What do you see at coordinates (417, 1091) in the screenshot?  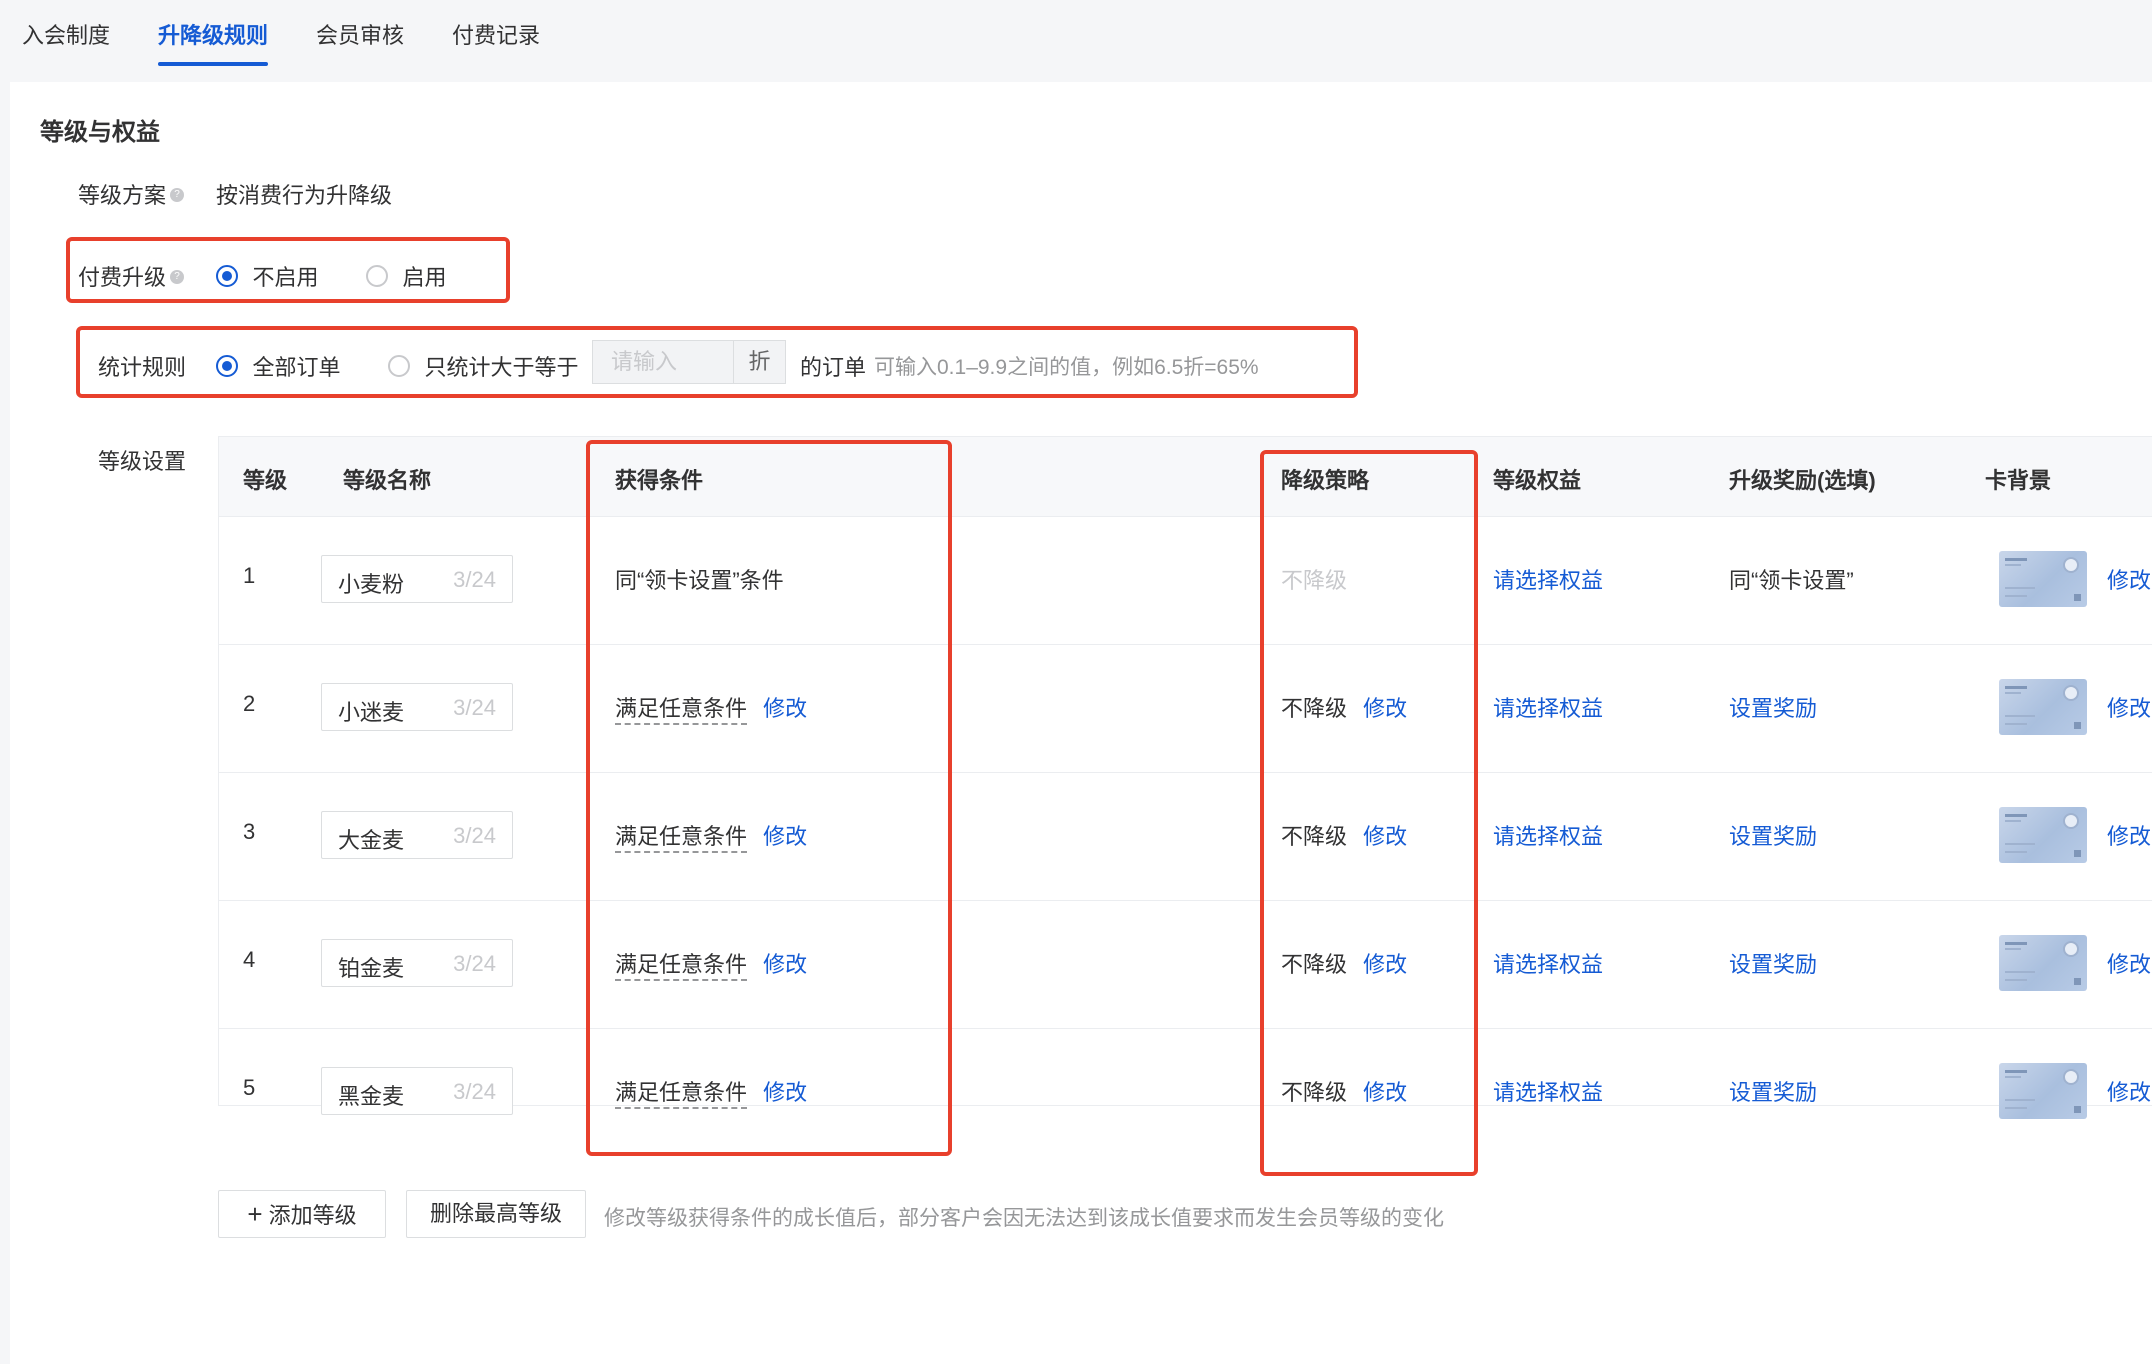 I see `level-name-input: 黑金麦 3/24` at bounding box center [417, 1091].